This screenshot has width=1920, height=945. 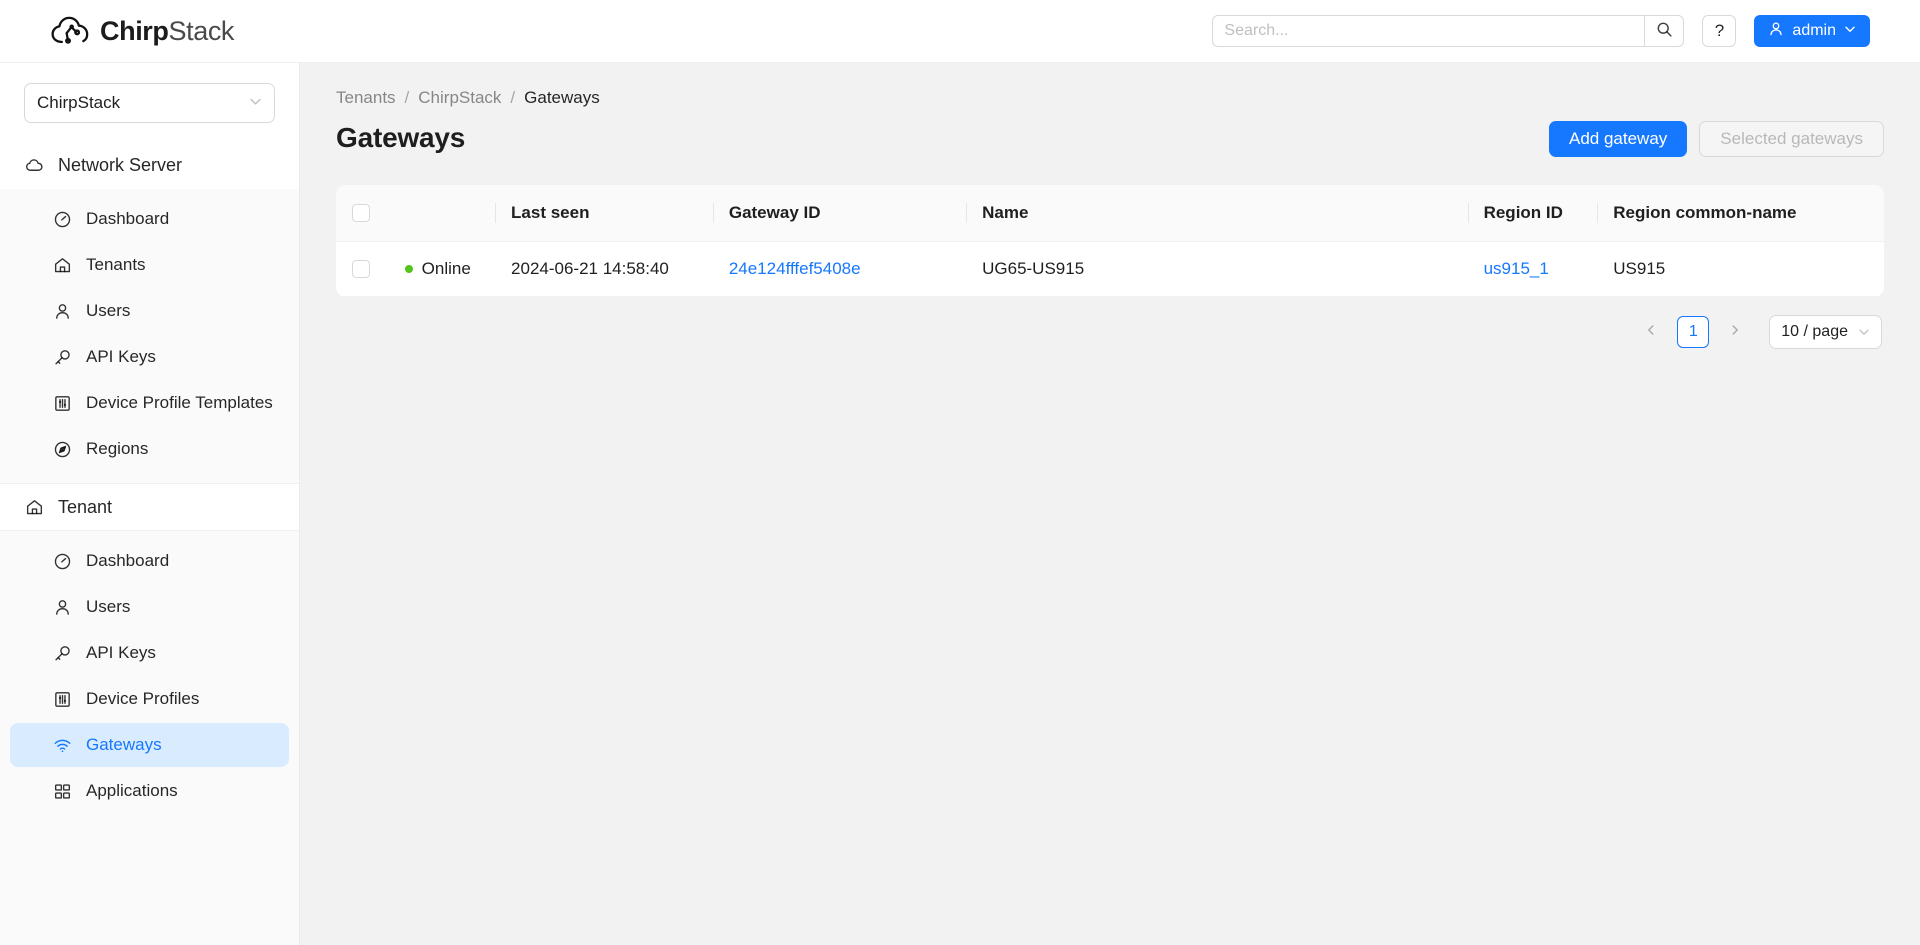 I want to click on gateway-id-link: 24e124fffef5408e, so click(x=795, y=268).